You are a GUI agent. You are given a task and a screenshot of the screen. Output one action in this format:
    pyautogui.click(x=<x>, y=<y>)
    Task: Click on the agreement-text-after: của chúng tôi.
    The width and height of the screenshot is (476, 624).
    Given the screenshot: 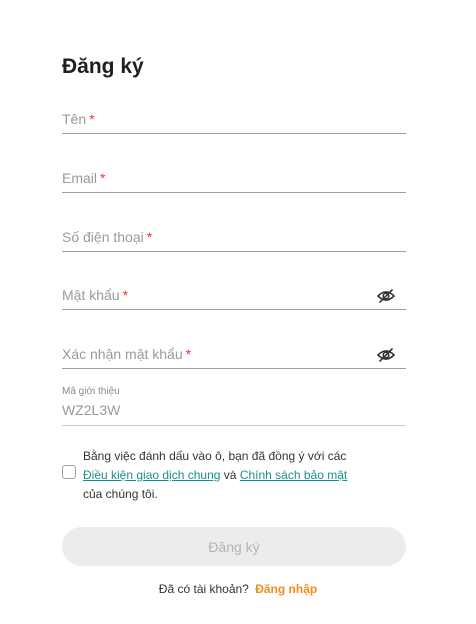 What is the action you would take?
    pyautogui.click(x=120, y=494)
    